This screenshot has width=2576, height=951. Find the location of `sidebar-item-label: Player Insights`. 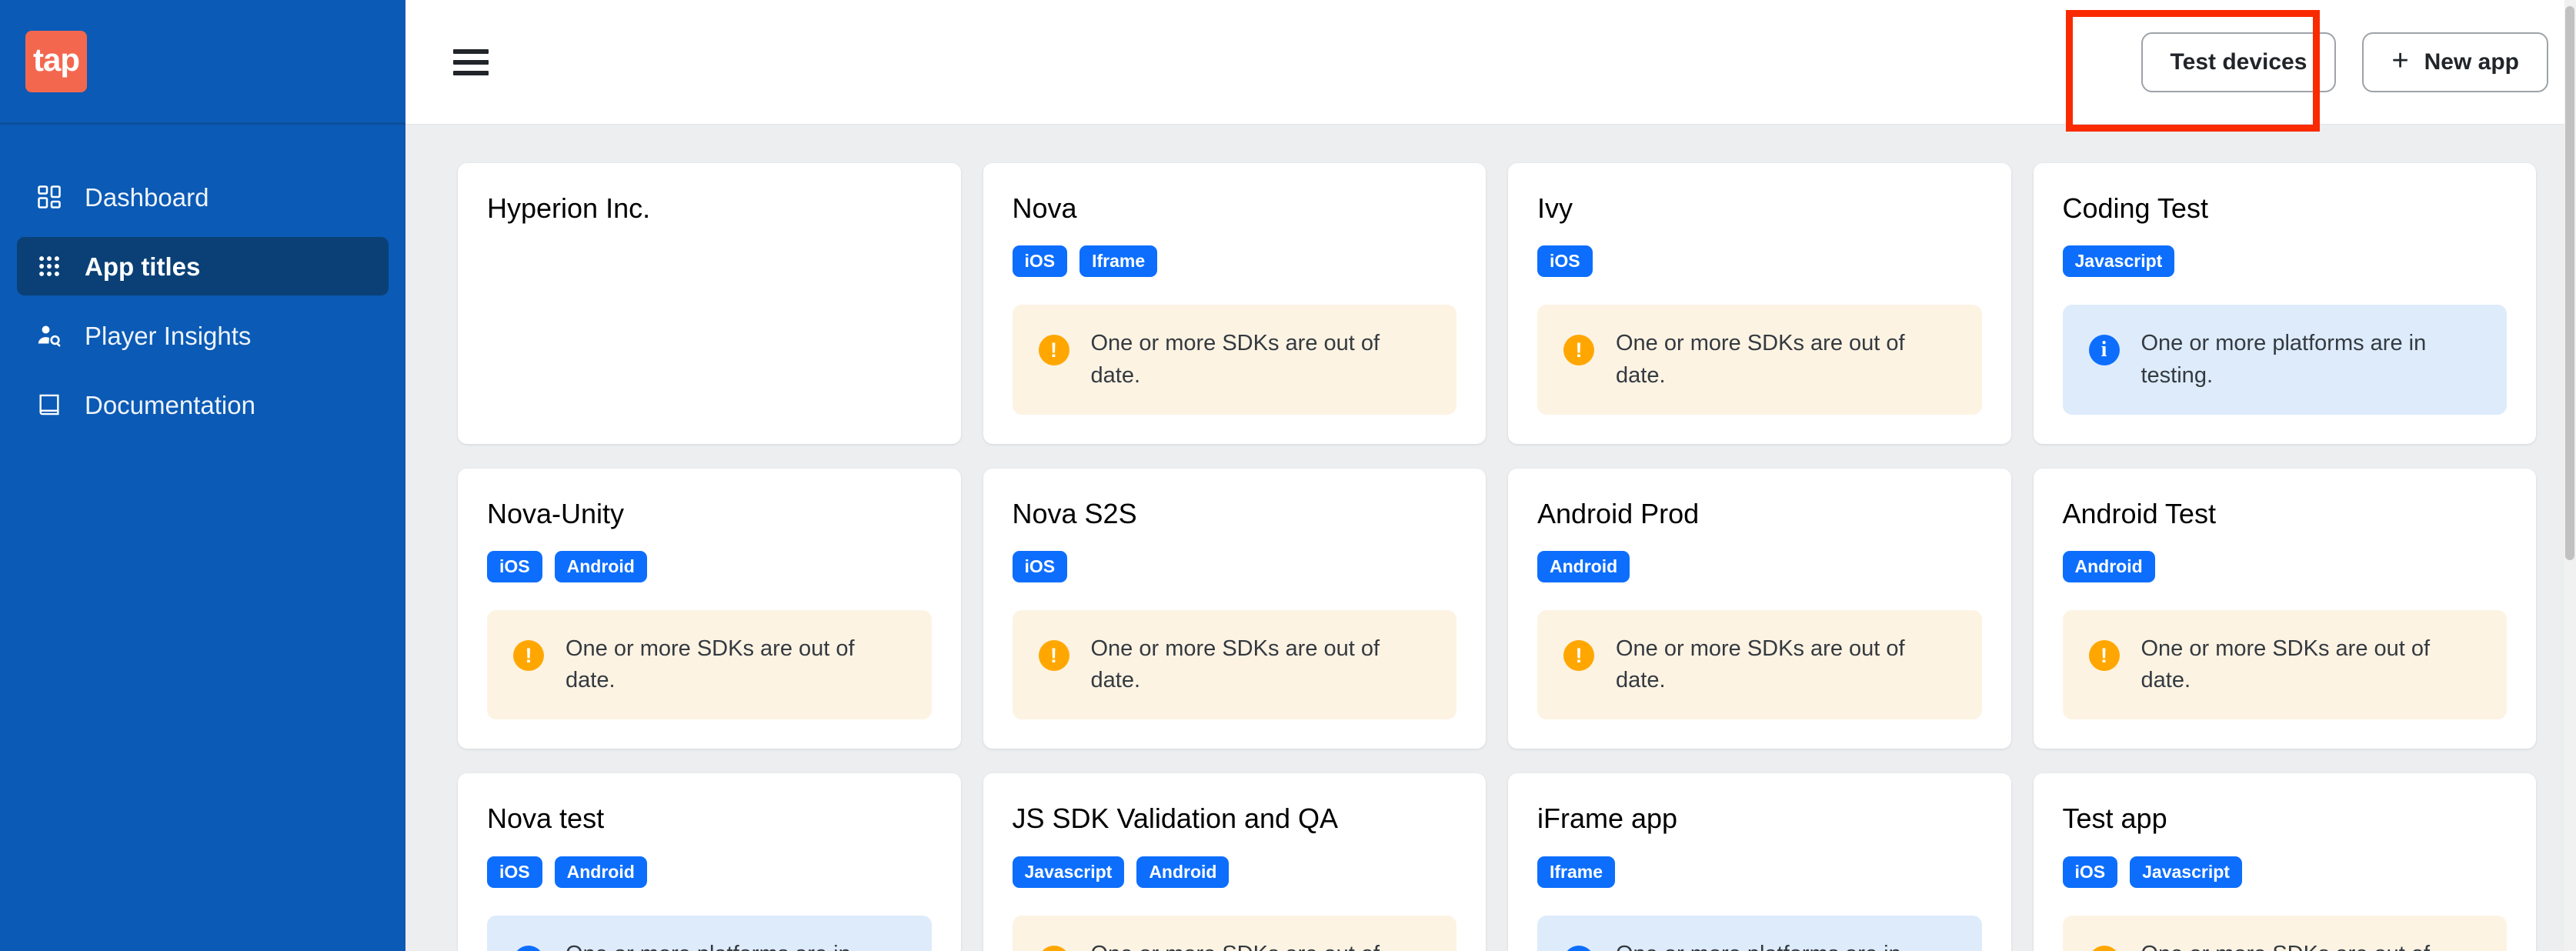

sidebar-item-label: Player Insights is located at coordinates (168, 335).